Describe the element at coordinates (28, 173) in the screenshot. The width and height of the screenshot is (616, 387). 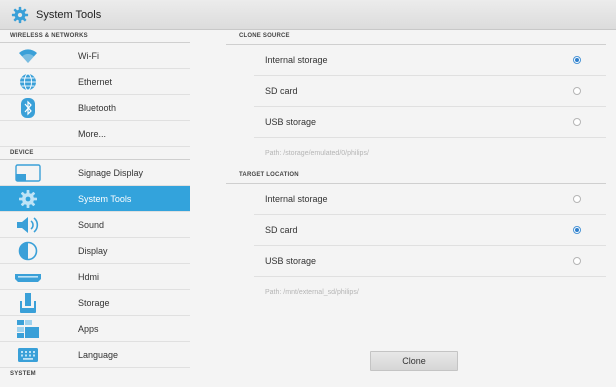
I see `display-screen-icon` at that location.